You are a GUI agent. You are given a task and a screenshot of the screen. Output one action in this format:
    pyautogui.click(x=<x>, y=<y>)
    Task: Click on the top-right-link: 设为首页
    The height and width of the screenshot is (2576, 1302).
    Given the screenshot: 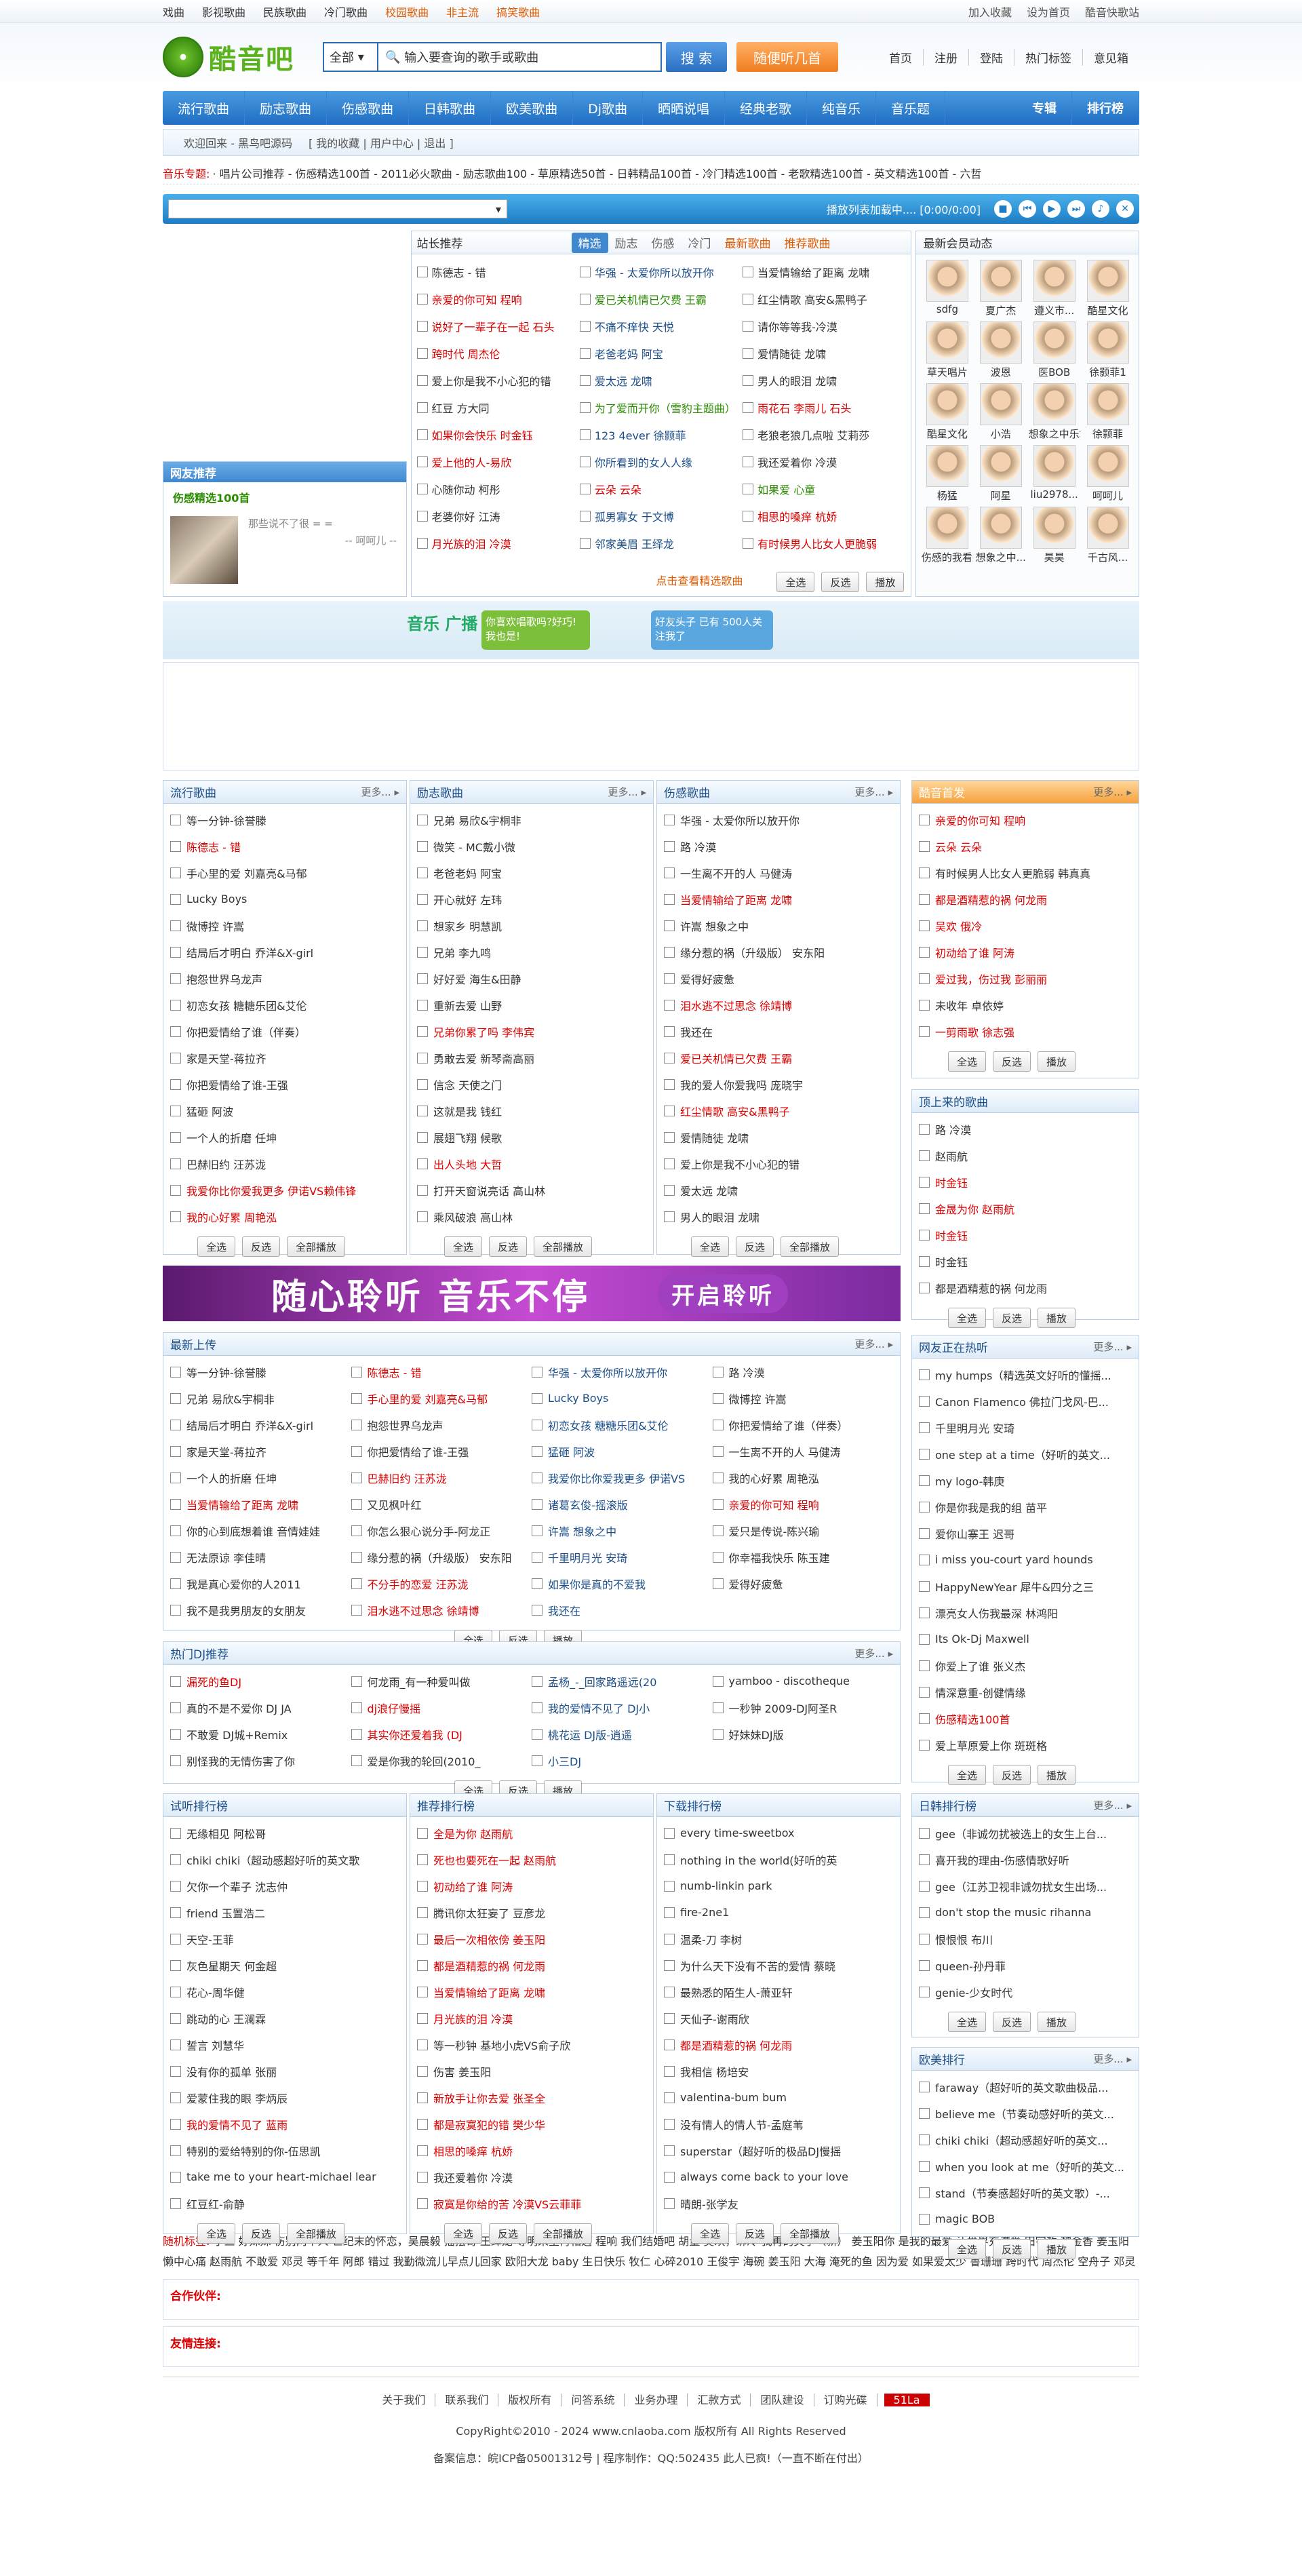 What is the action you would take?
    pyautogui.click(x=1048, y=12)
    